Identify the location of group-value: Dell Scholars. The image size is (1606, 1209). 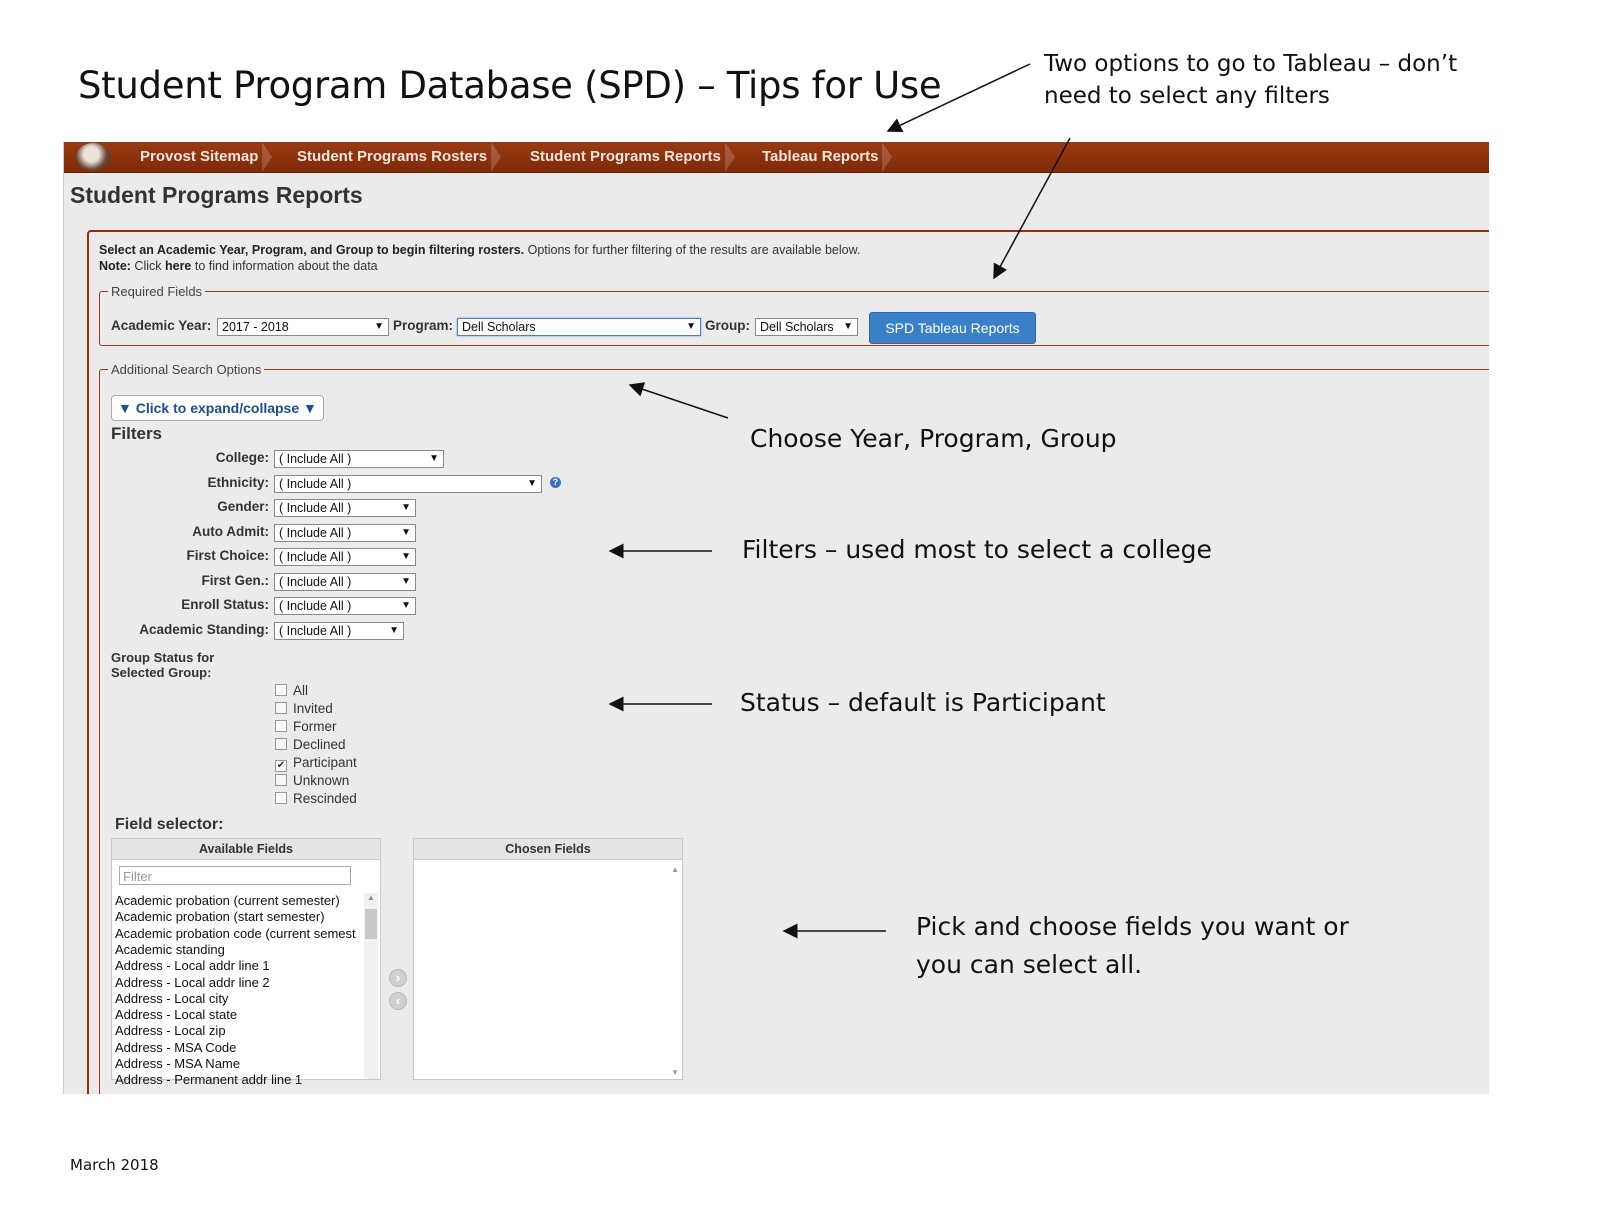
(797, 327).